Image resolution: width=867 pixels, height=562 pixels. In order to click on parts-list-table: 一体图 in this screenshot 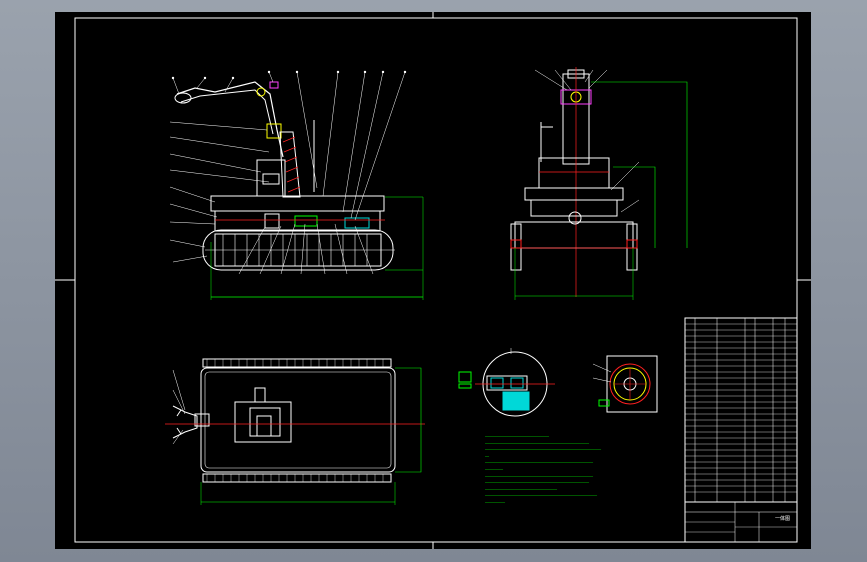, I will do `click(741, 430)`.